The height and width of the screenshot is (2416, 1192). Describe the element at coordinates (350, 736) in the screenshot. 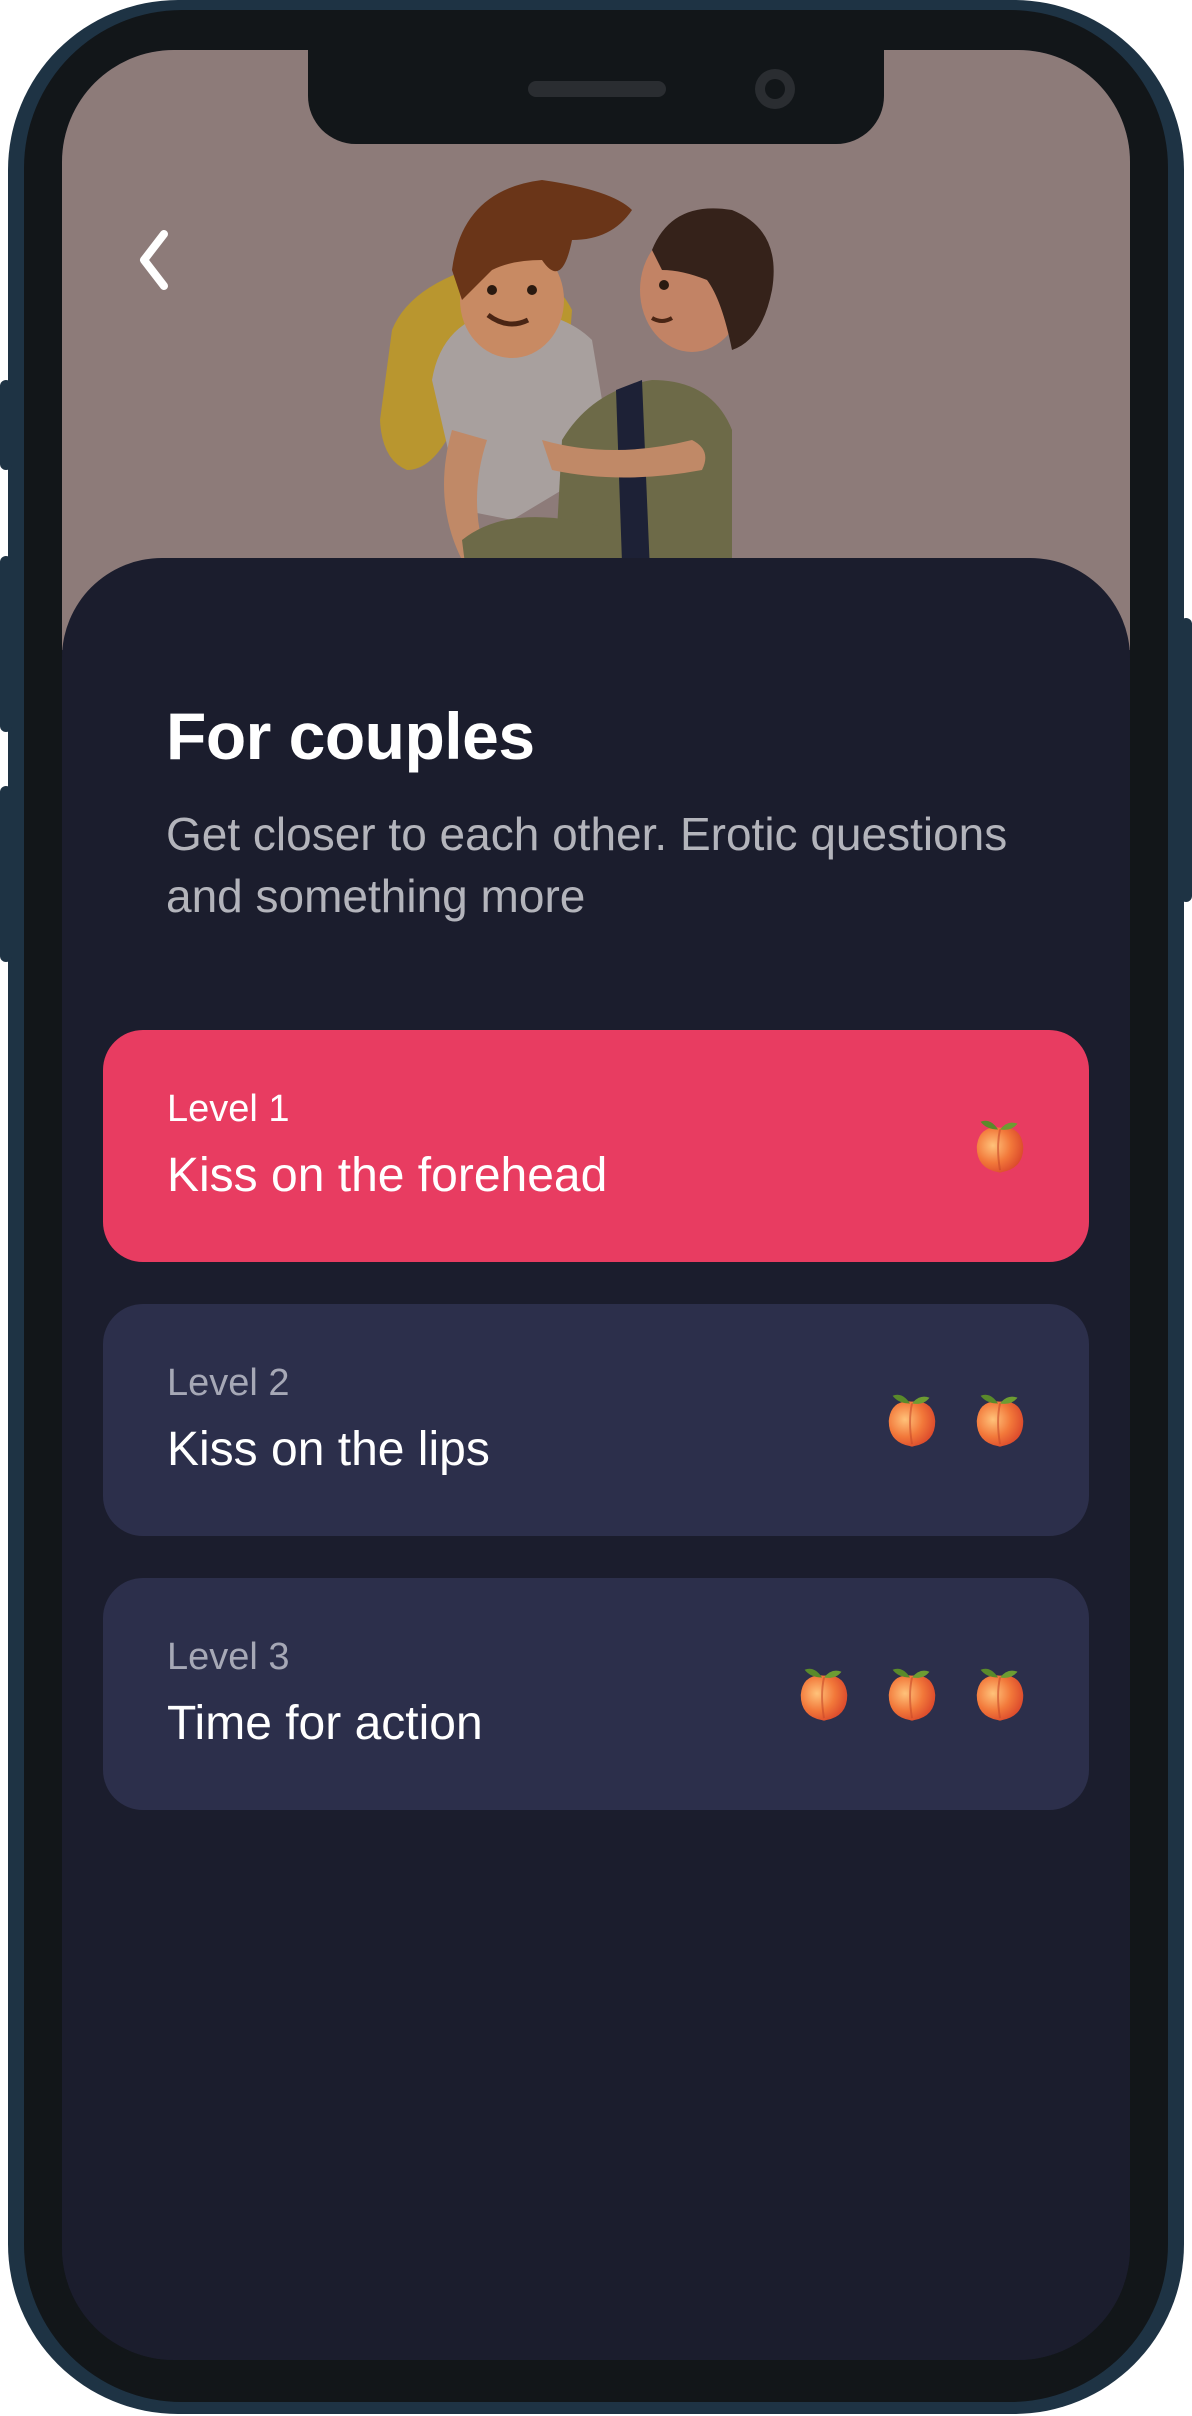

I see `page-title: For couples` at that location.